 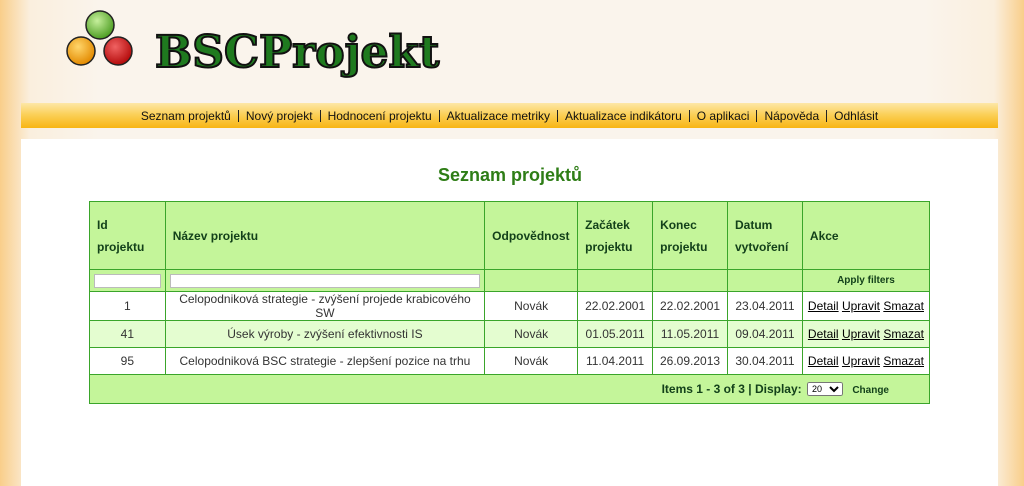 I want to click on menu-item-seznam-projektu: Seznam projektů, so click(x=186, y=116).